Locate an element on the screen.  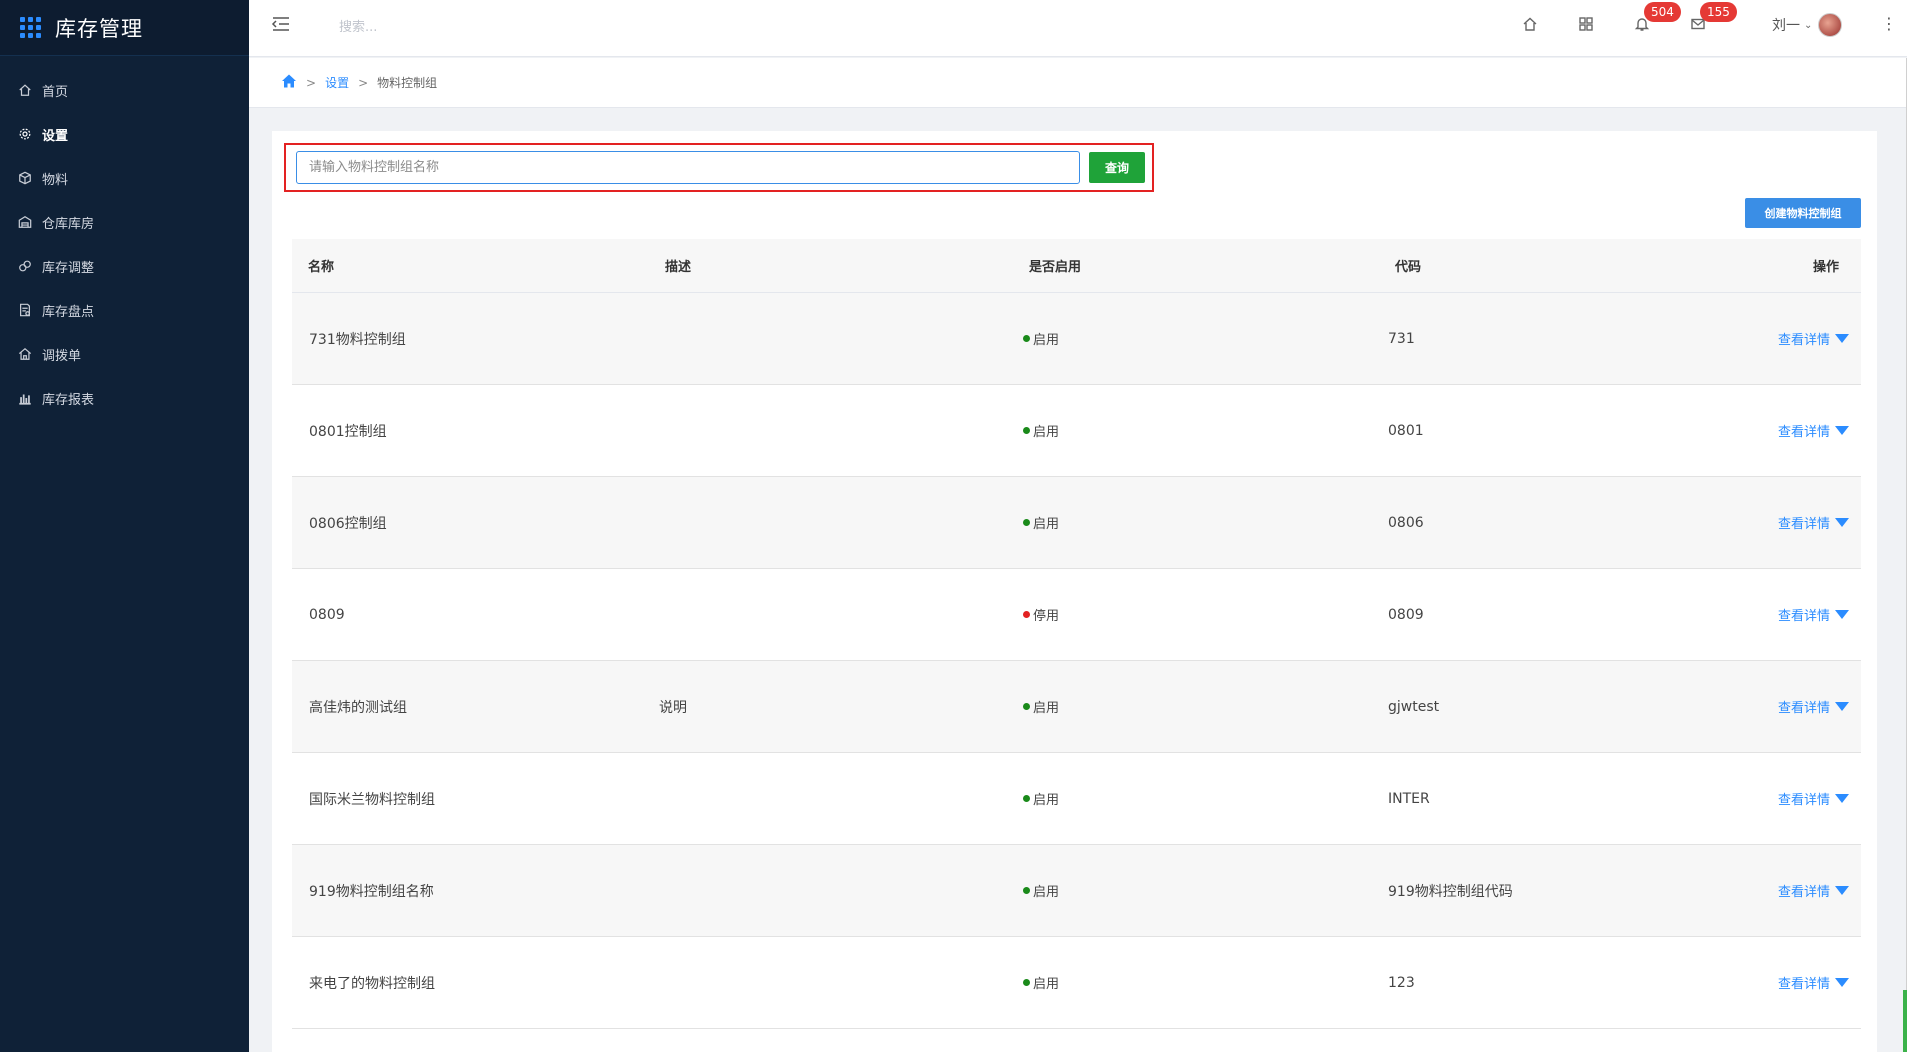
sidebar-item-home: 首页 is located at coordinates (124, 90).